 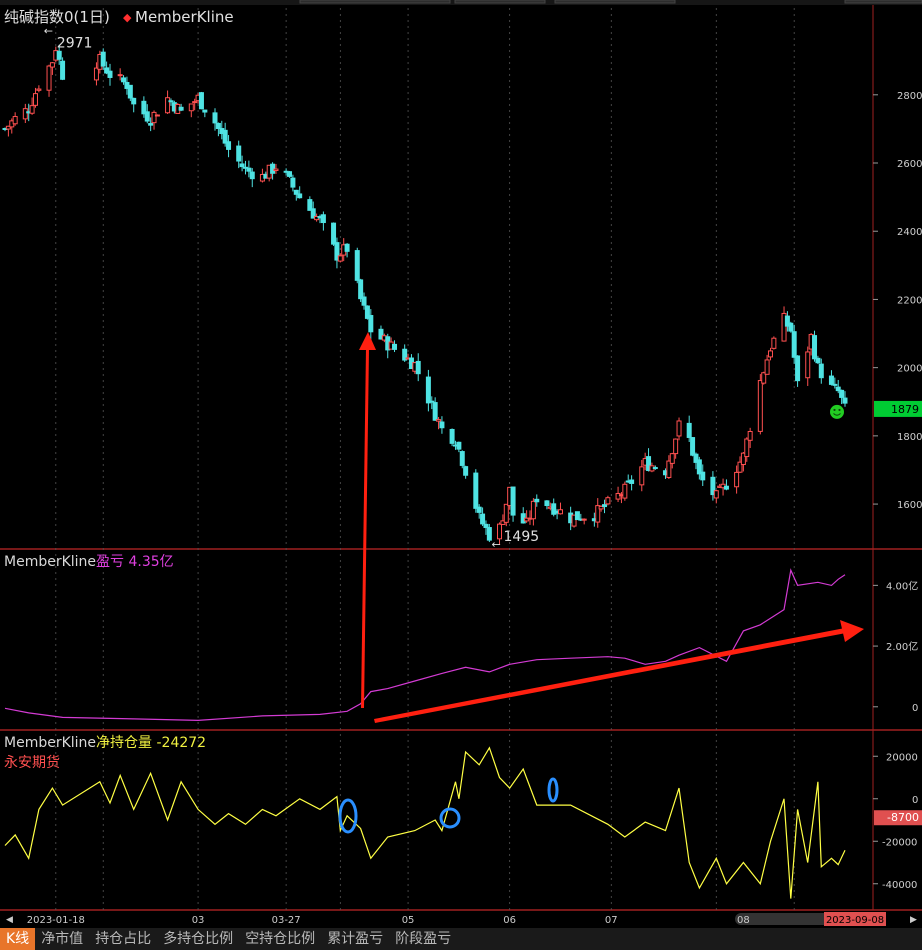 What do you see at coordinates (123, 939) in the screenshot?
I see `tab-2: 持仓占比` at bounding box center [123, 939].